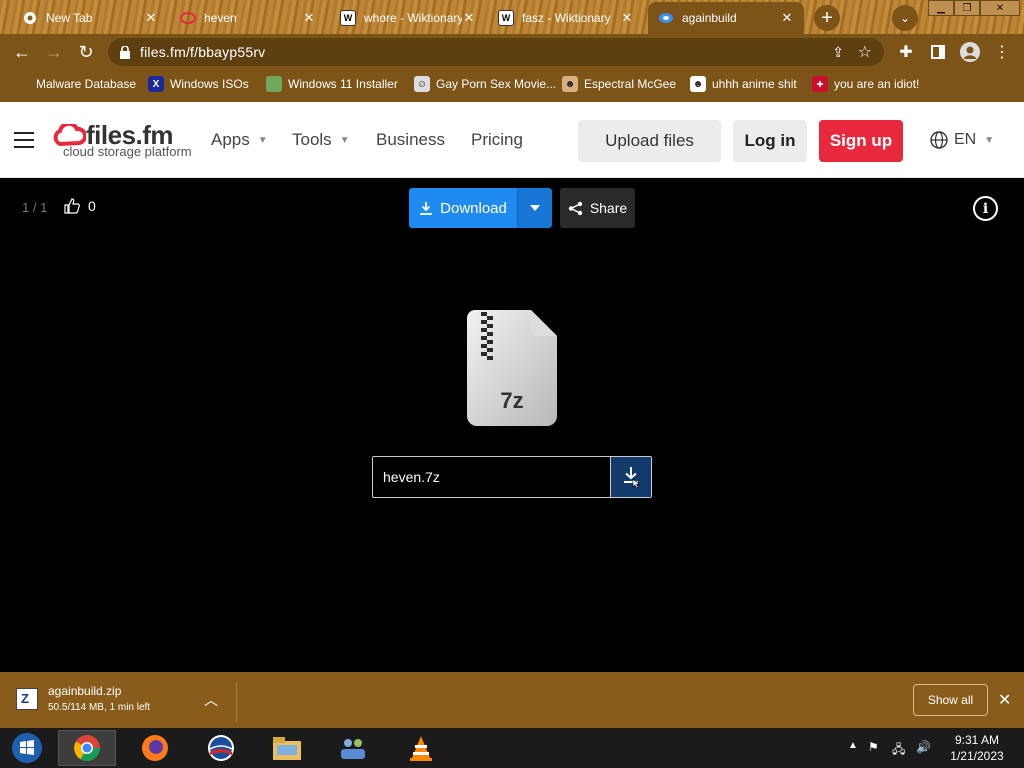  What do you see at coordinates (408, 18) in the screenshot?
I see `tab-whore-wiktionary: W whore - Wiktionary ✕` at bounding box center [408, 18].